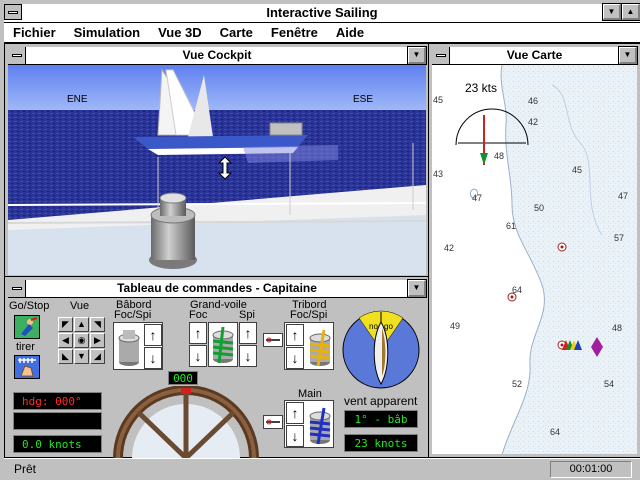 The height and width of the screenshot is (480, 640). Describe the element at coordinates (309, 315) in the screenshot. I see `tribord-sub-label: Foc/Spi` at that location.